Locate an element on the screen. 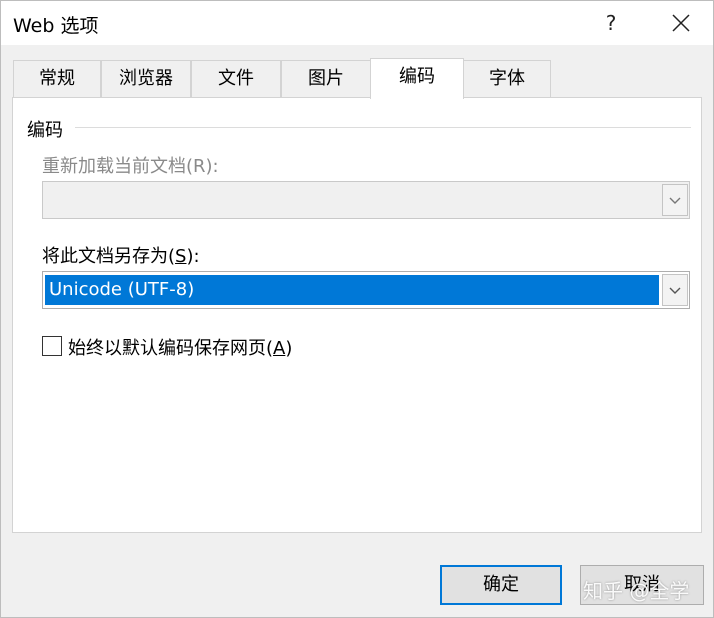 The height and width of the screenshot is (618, 714). close-button is located at coordinates (681, 23).